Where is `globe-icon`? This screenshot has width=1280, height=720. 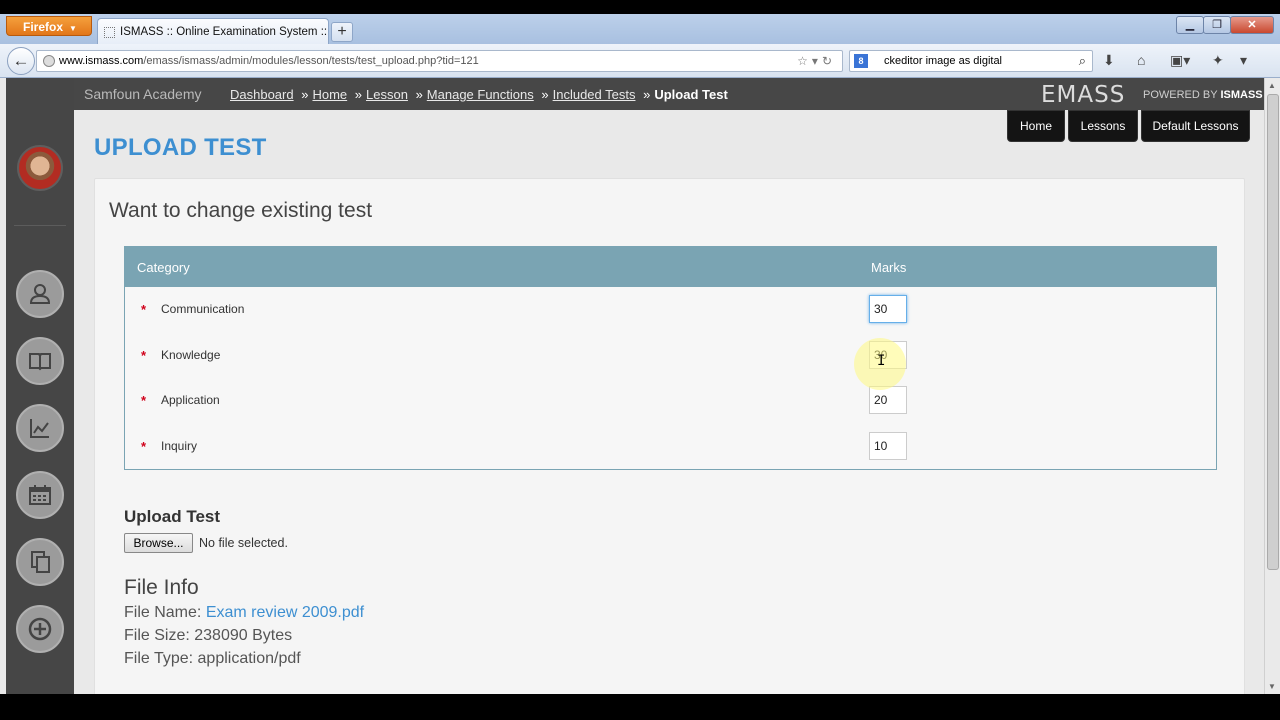 globe-icon is located at coordinates (49, 61).